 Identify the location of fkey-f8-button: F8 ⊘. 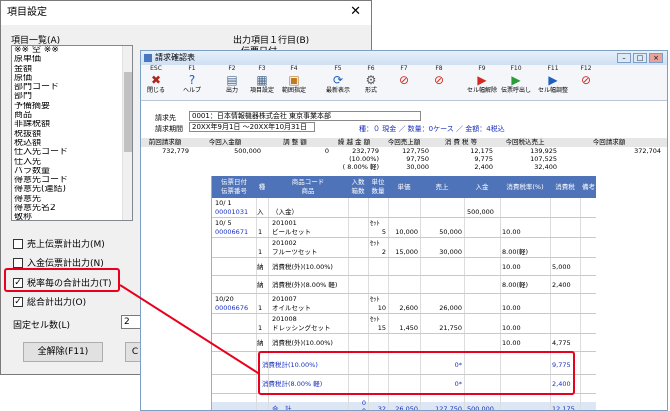
(439, 83).